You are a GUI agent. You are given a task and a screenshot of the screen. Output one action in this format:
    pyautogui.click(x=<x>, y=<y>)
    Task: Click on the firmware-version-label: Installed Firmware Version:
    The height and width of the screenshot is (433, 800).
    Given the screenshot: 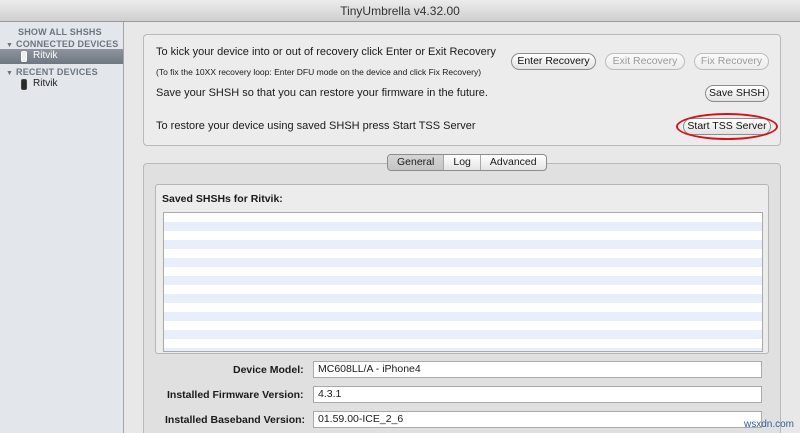 What is the action you would take?
    pyautogui.click(x=235, y=395)
    